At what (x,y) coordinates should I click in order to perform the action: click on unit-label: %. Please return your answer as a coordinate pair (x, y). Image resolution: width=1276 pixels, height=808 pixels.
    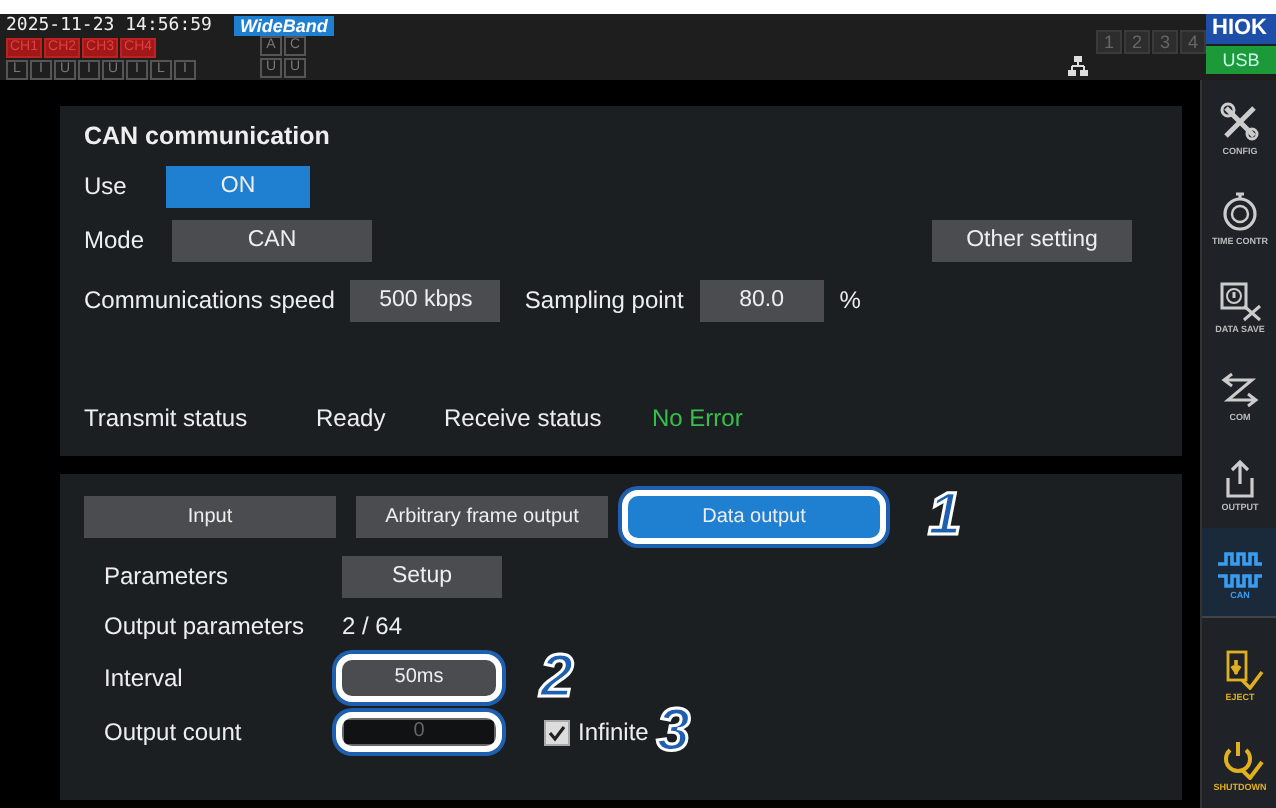
    Looking at the image, I should click on (850, 300).